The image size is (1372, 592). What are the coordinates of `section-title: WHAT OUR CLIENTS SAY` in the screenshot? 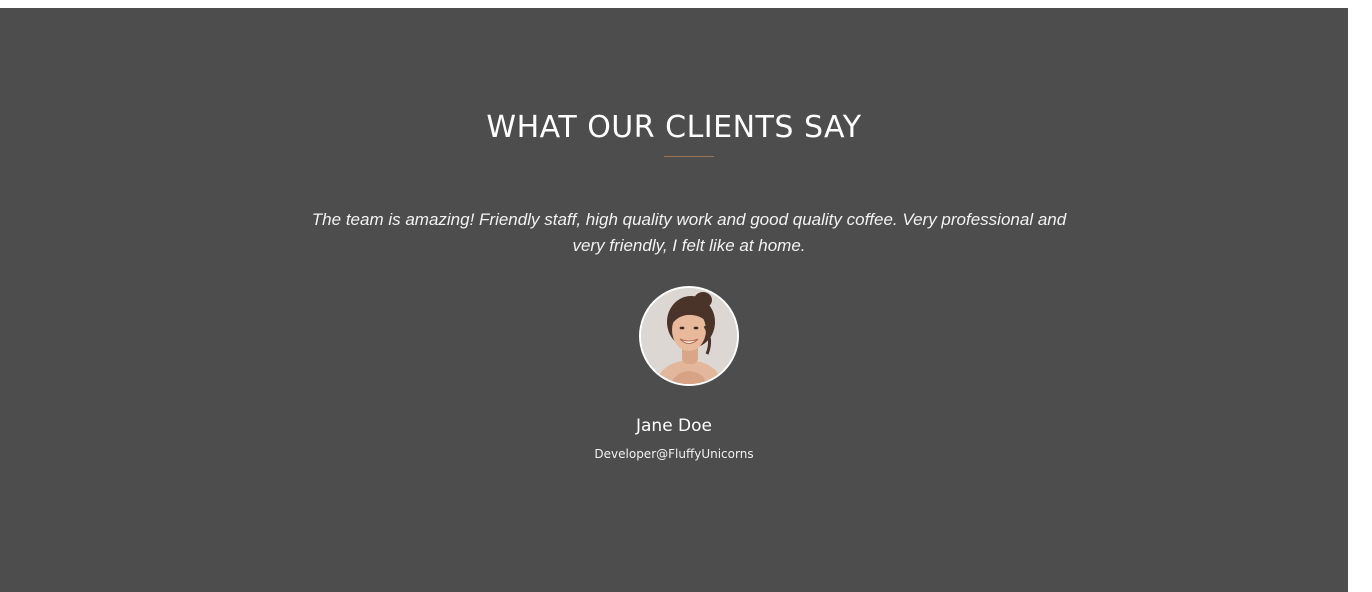 It's located at (674, 127).